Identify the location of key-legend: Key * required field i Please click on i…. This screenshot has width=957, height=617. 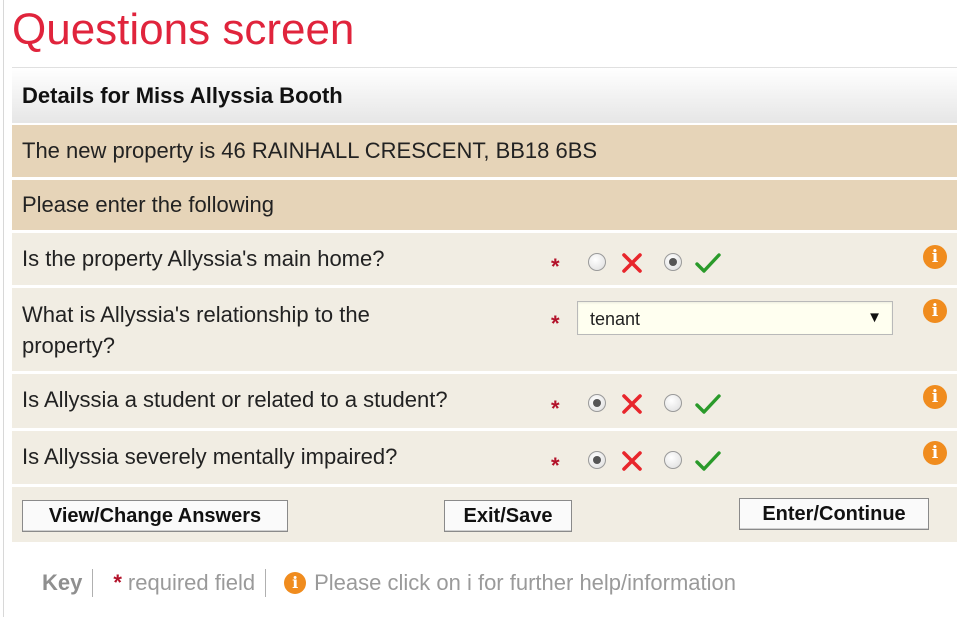
(389, 583).